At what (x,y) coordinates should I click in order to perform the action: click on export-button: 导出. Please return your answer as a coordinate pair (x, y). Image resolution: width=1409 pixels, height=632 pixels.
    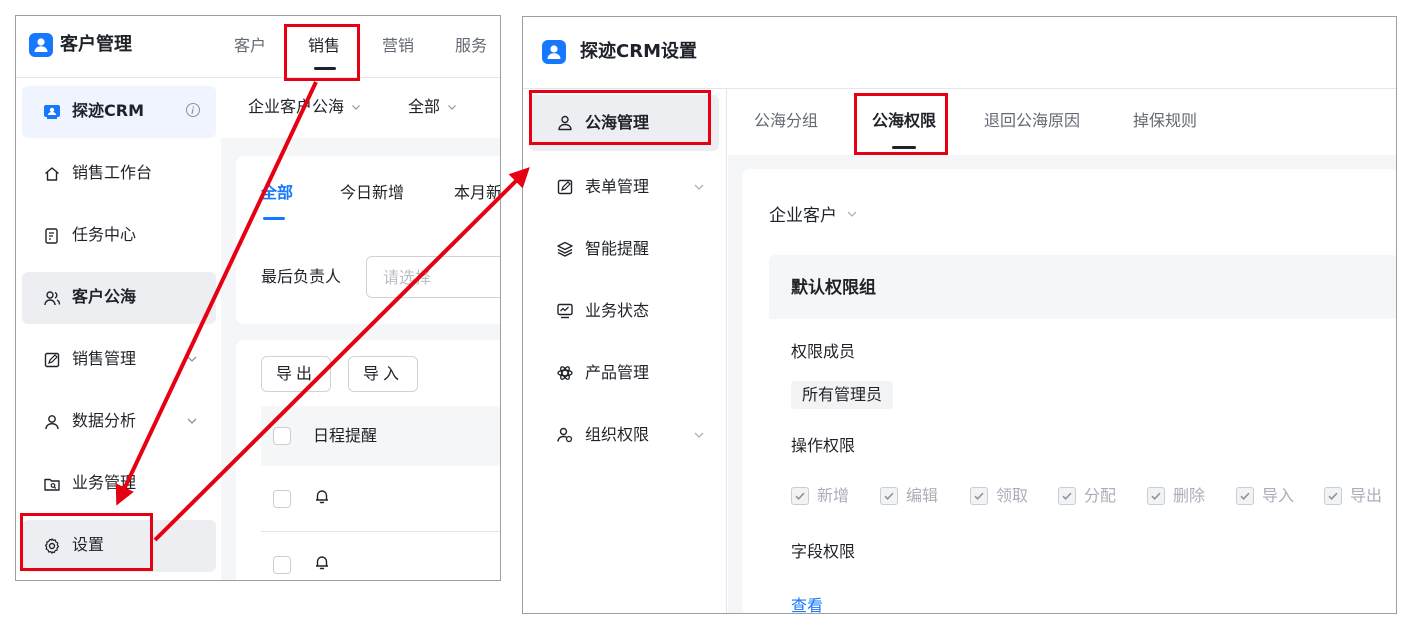
    Looking at the image, I should click on (296, 374).